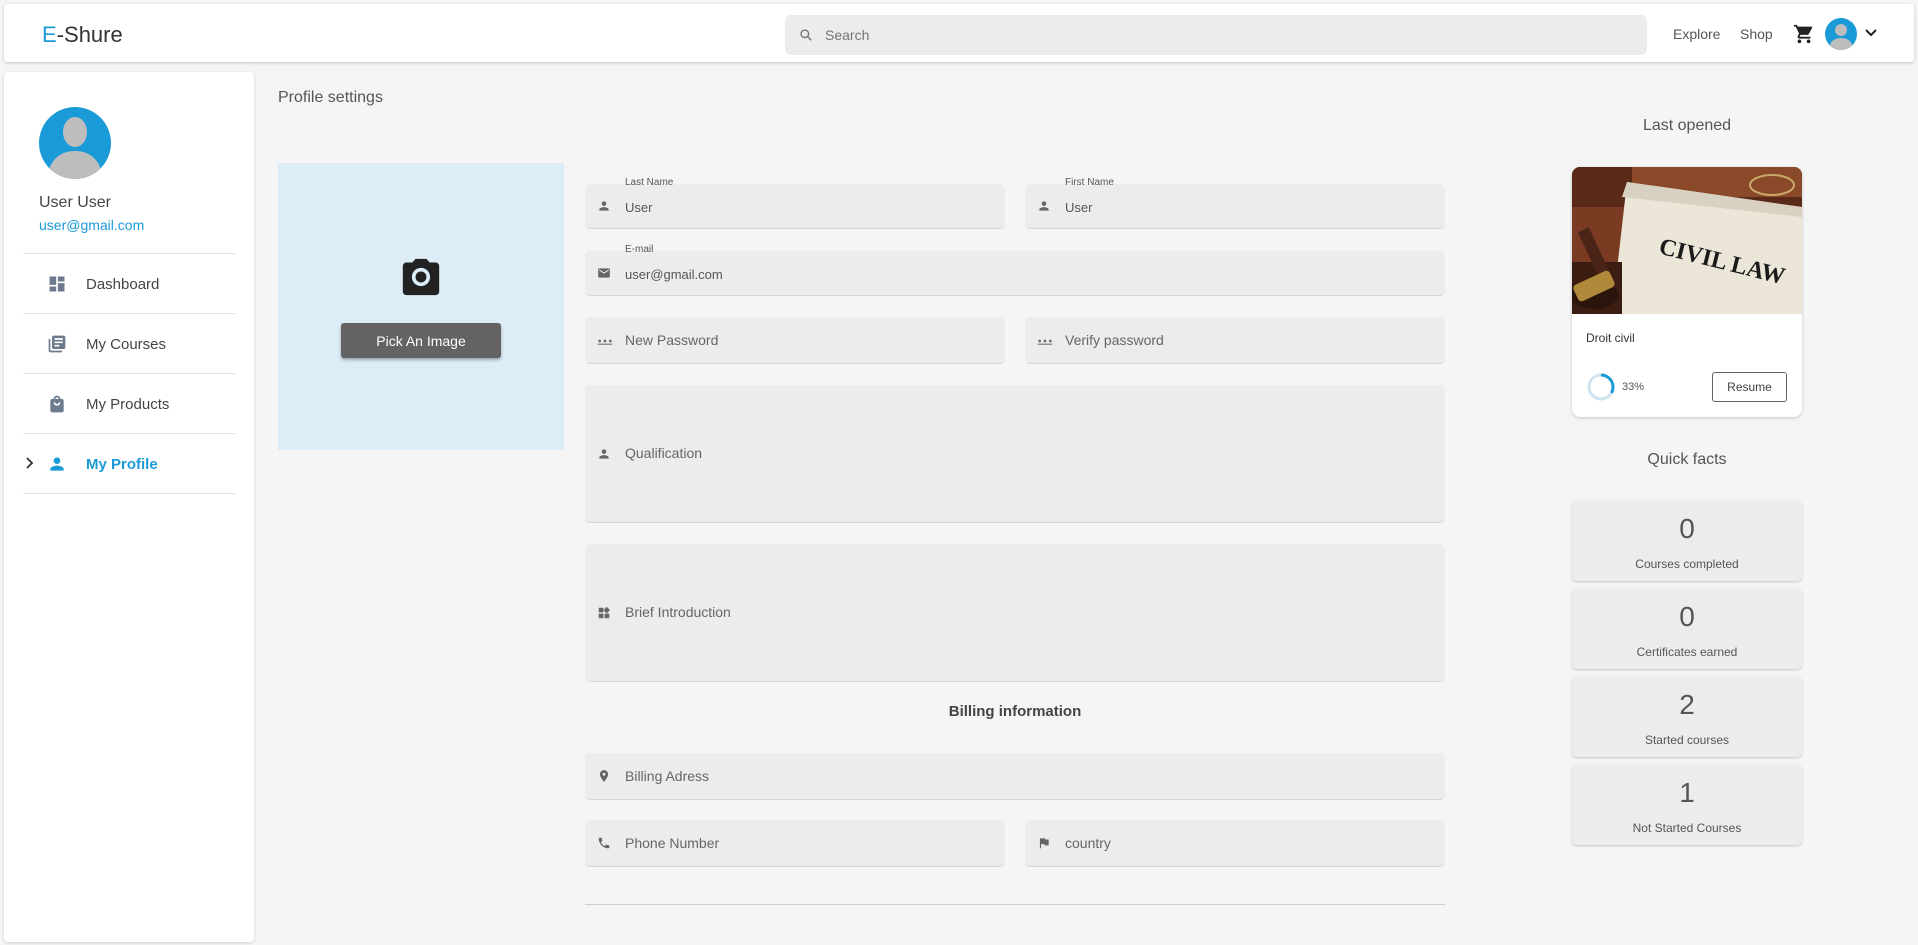 This screenshot has height=945, width=1918. Describe the element at coordinates (1015, 711) in the screenshot. I see `billing-section-title: Billing information` at that location.